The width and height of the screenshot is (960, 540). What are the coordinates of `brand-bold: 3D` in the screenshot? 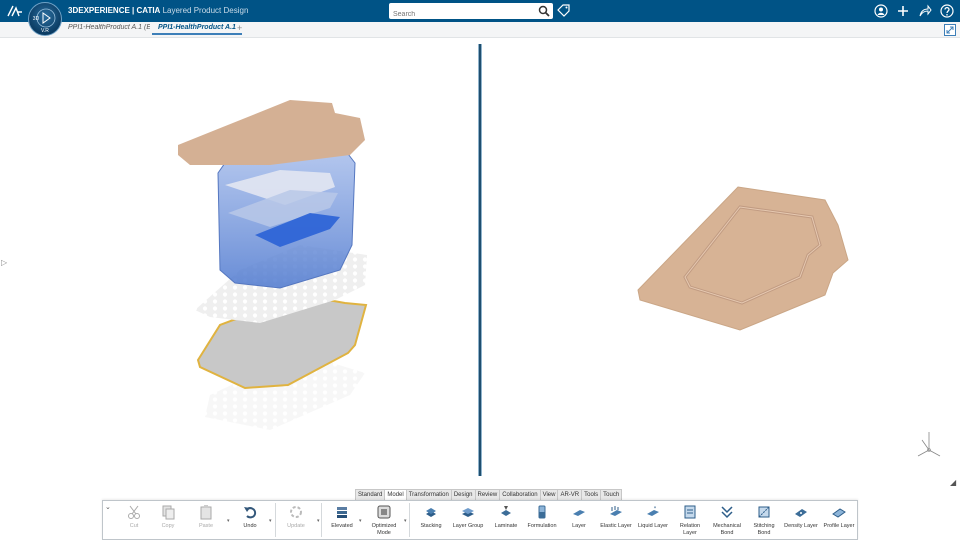 It's located at (73, 10).